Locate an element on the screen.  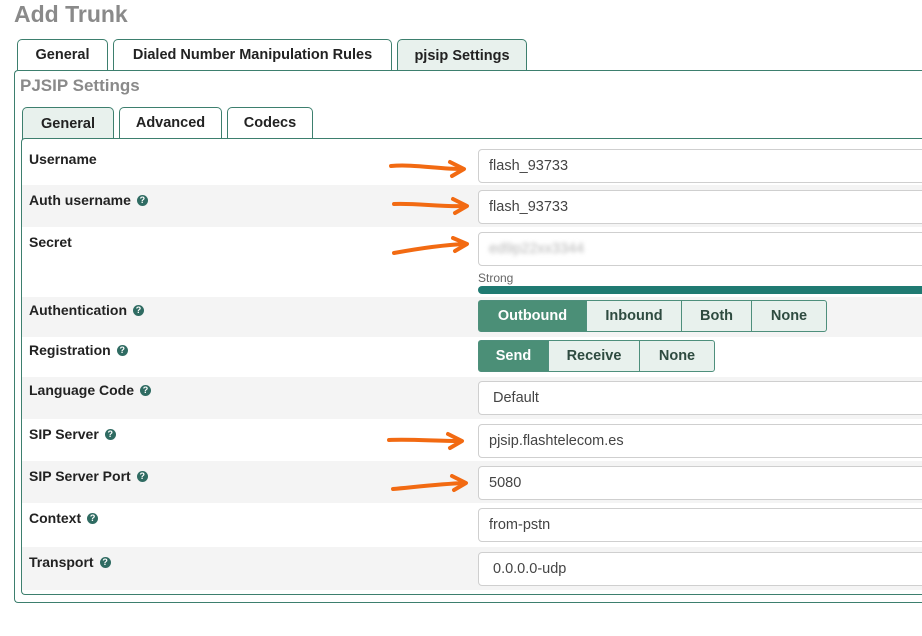
registration-none-button: None is located at coordinates (677, 356).